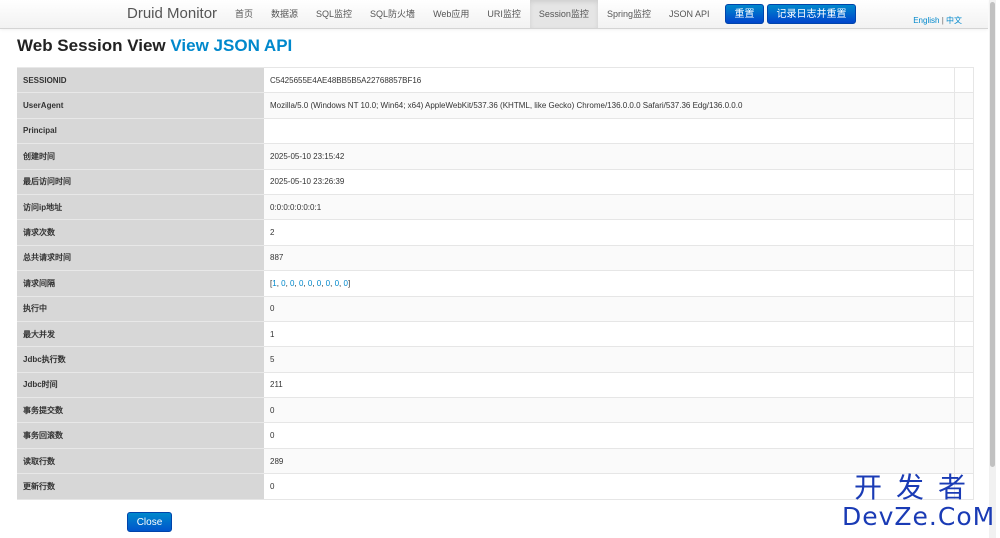 The image size is (1000, 538). What do you see at coordinates (609, 130) in the screenshot?
I see `row-value` at bounding box center [609, 130].